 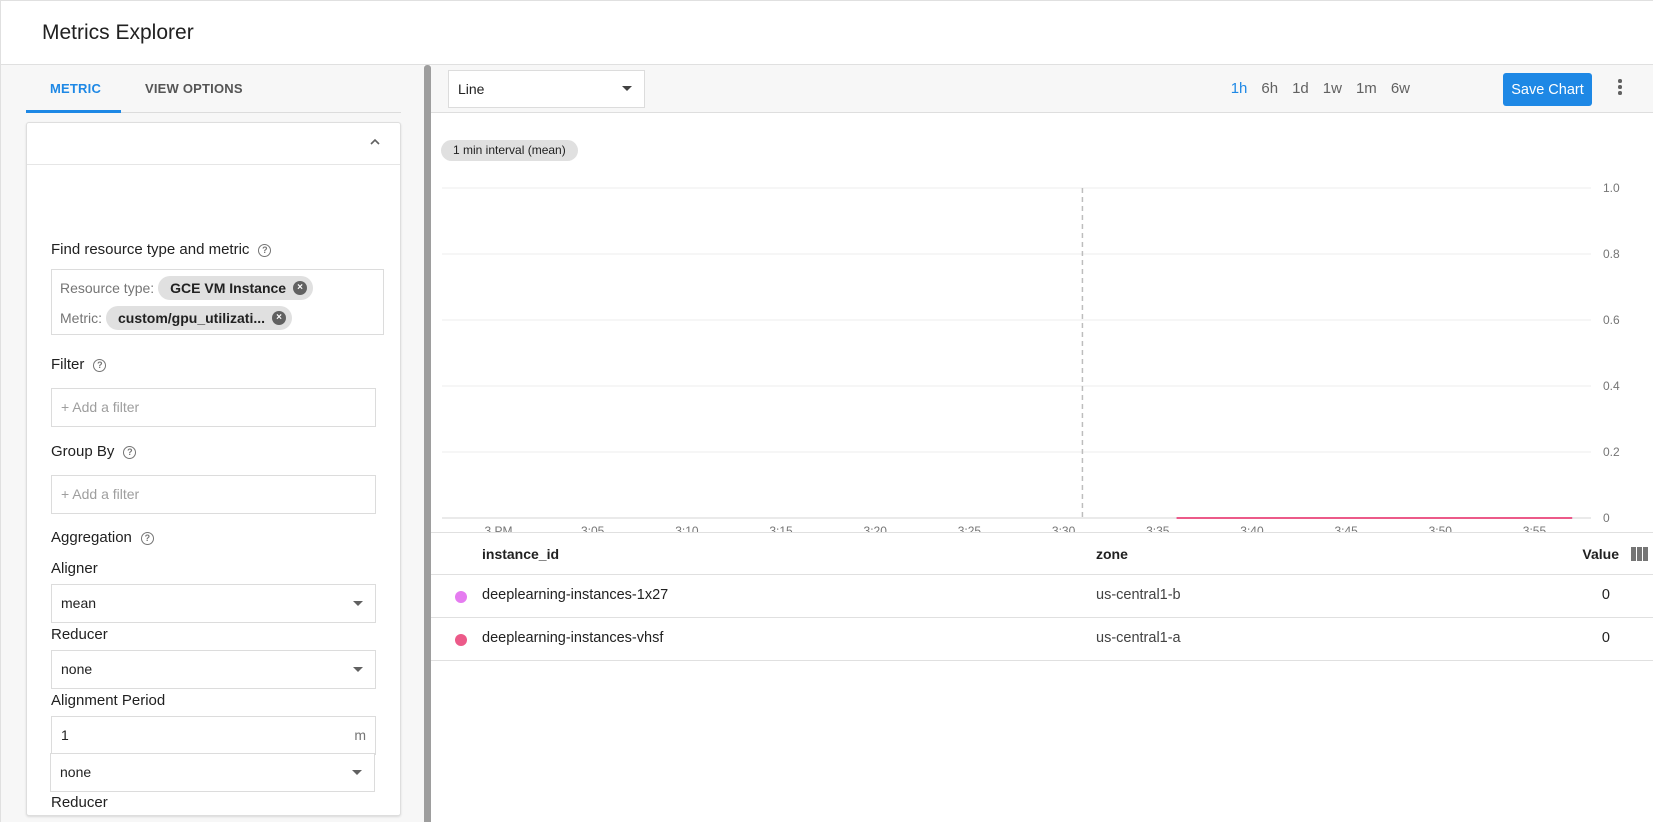 What do you see at coordinates (499, 528) in the screenshot?
I see `x-tick-label: 3 PM` at bounding box center [499, 528].